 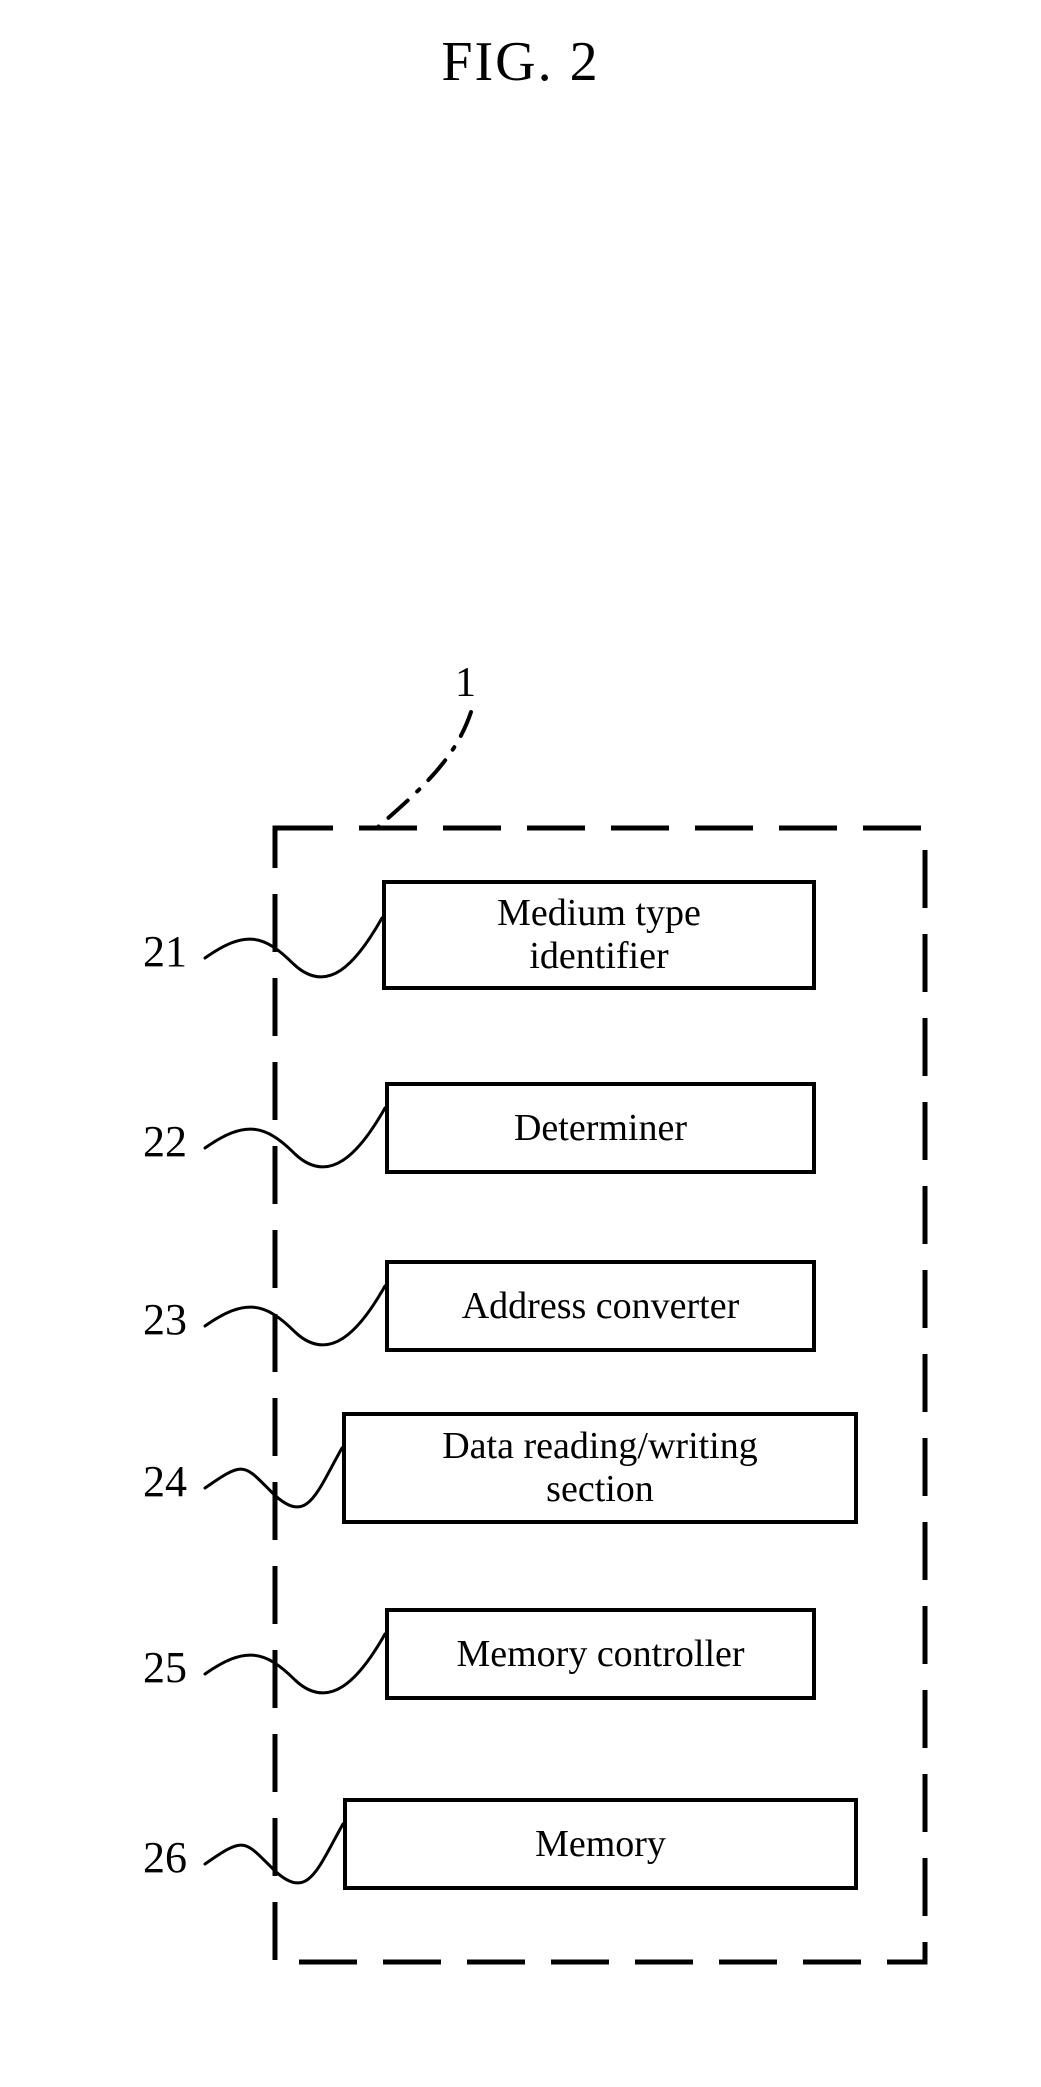 I want to click on reference-numeral-23: 23, so click(x=165, y=1319).